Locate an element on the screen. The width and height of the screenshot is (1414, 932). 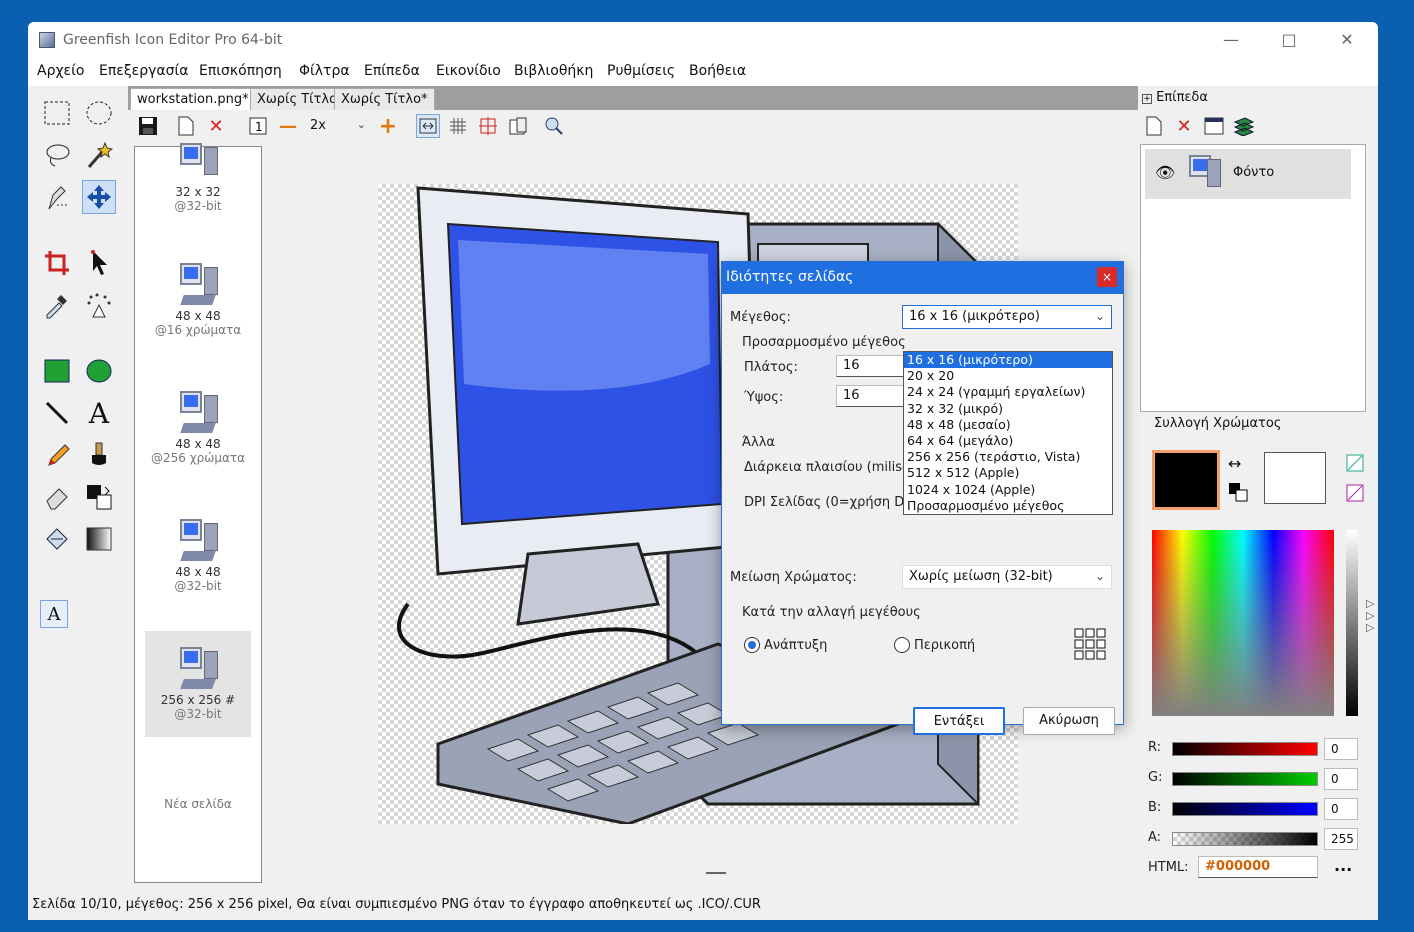
radio-crop is located at coordinates (902, 645).